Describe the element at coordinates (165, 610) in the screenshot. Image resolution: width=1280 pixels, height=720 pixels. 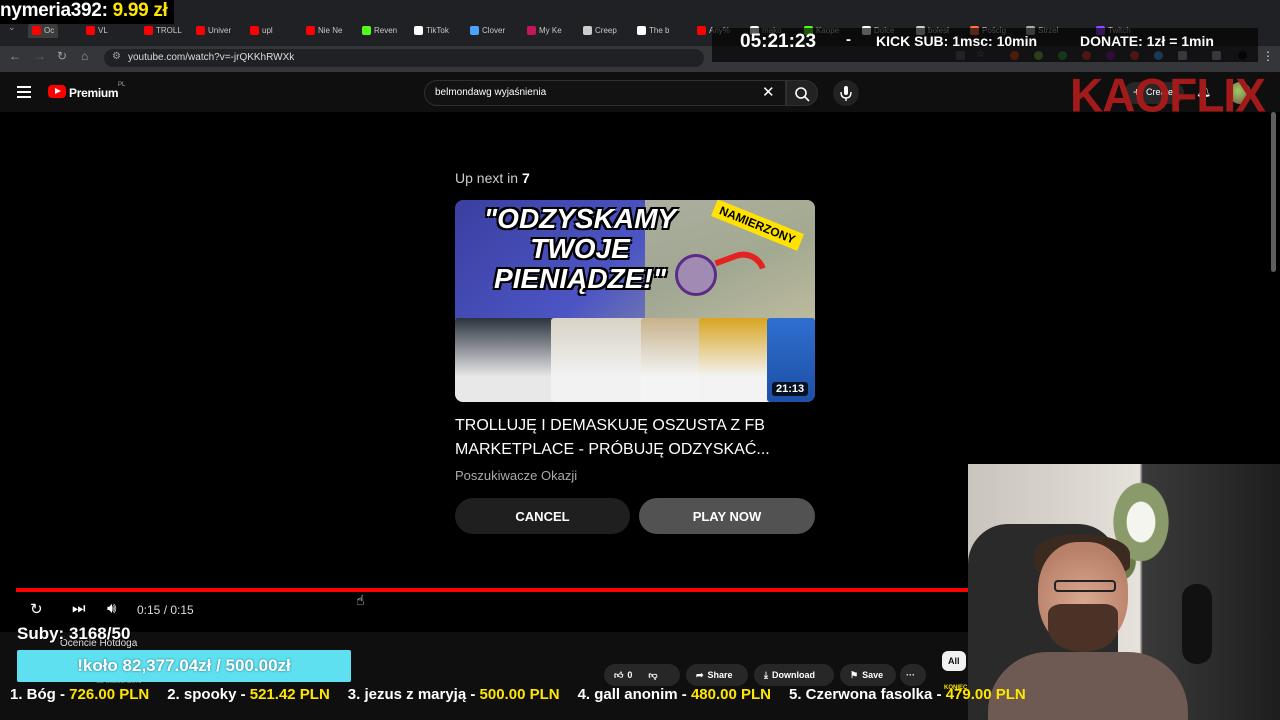
I see `video-time: 0:15 / 0:15` at that location.